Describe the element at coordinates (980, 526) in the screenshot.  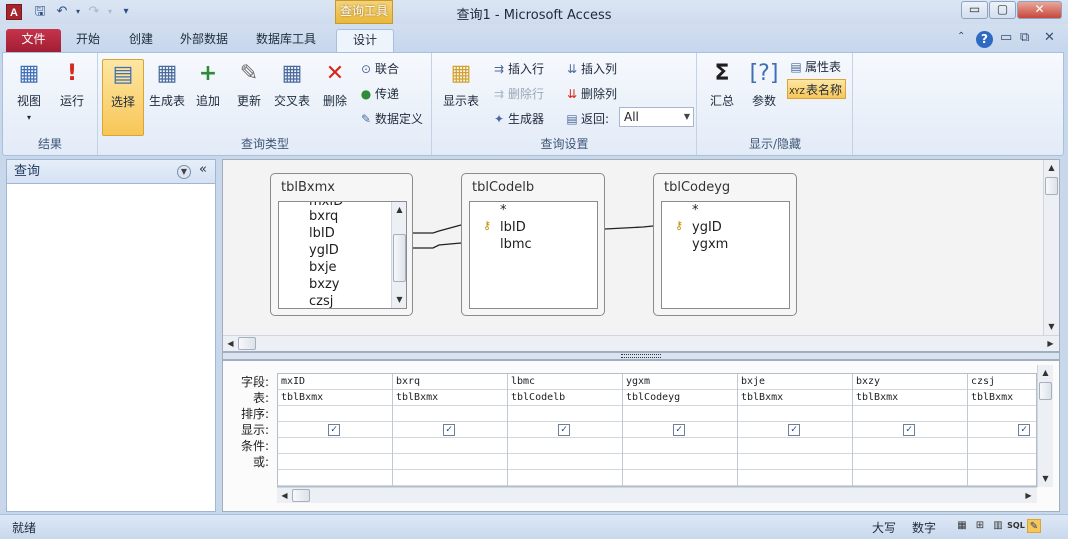
I see `pivot-table-view-icon: ⊞` at that location.